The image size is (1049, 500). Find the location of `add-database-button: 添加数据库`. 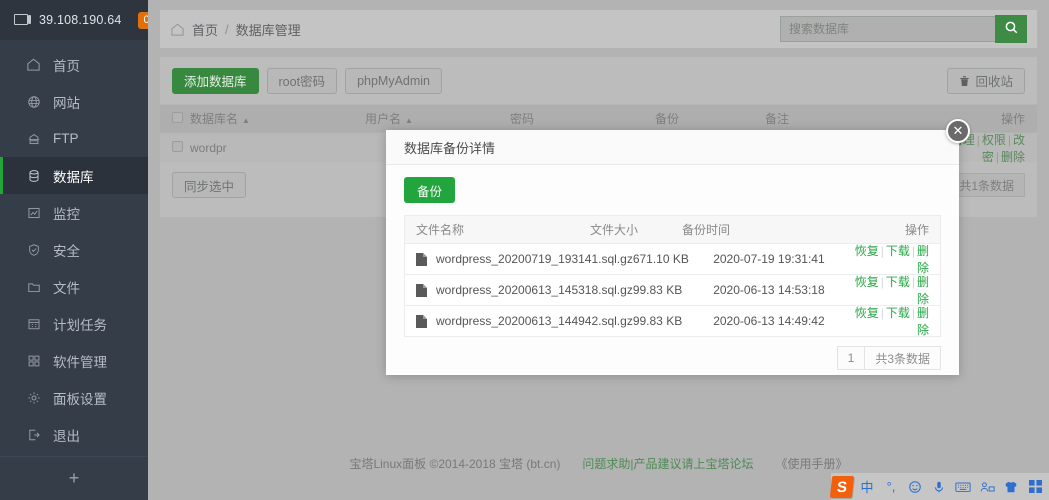

add-database-button: 添加数据库 is located at coordinates (215, 80).